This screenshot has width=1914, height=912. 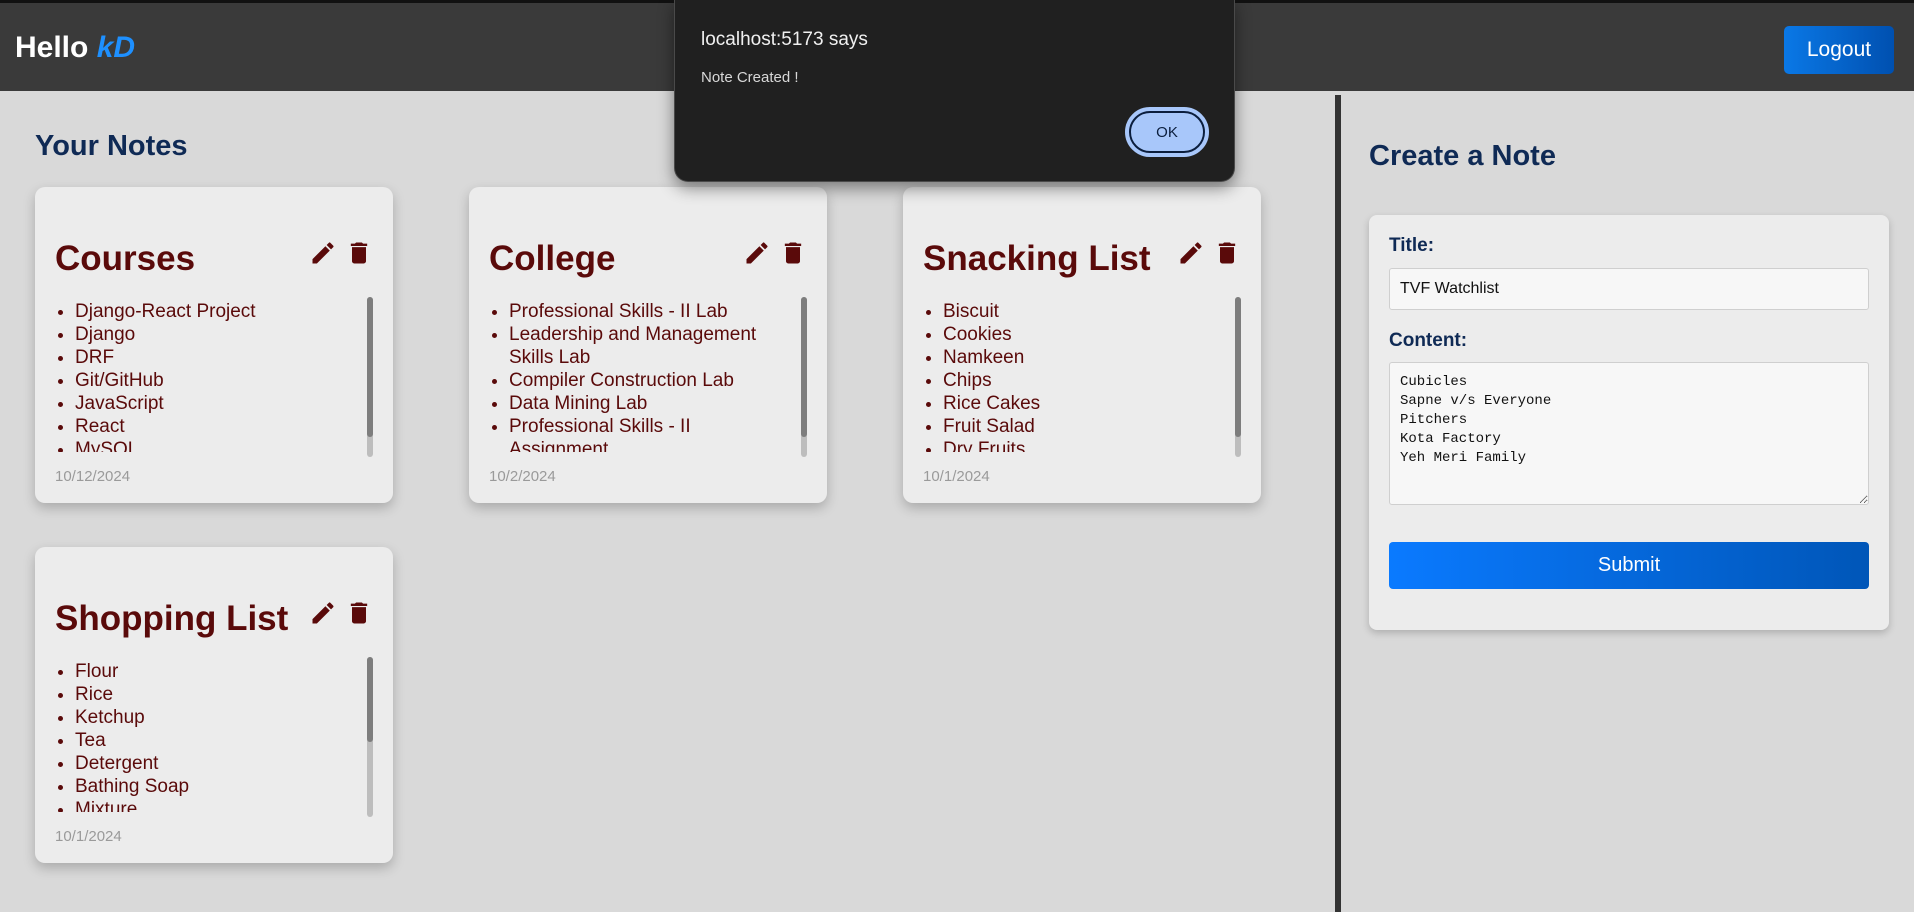 I want to click on note-title: Shopping List, so click(x=172, y=618).